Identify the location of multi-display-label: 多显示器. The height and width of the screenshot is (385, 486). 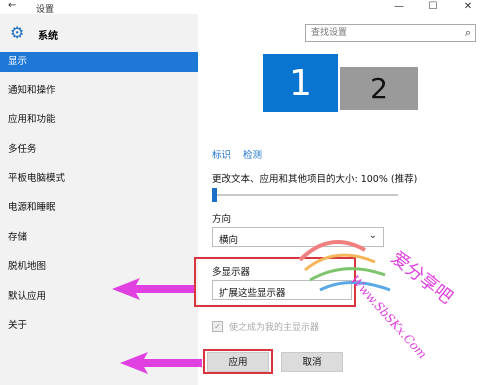
(231, 272).